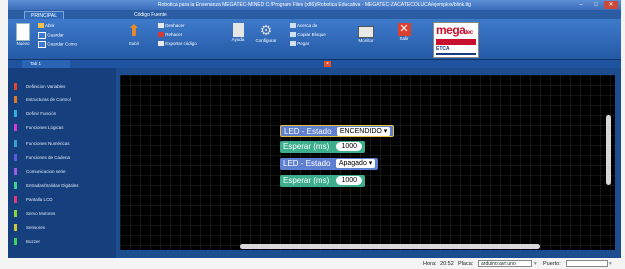 Image resolution: width=625 pixels, height=269 pixels. Describe the element at coordinates (64, 199) in the screenshot. I see `sidebar-item-pantalla-lcd: Pantalla LCD` at that location.